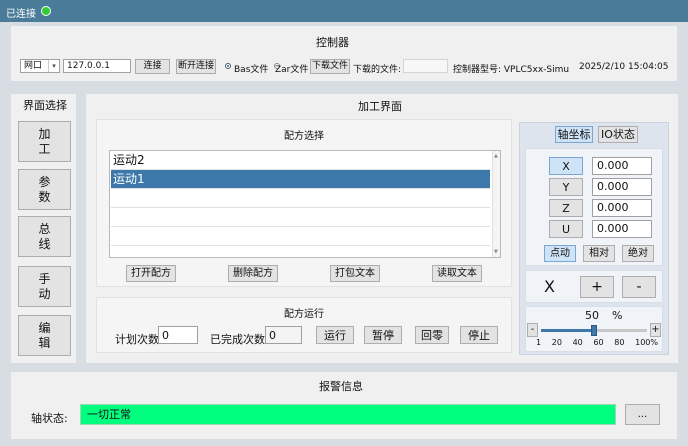  What do you see at coordinates (46, 11) in the screenshot?
I see `connection-indicator-icon` at bounding box center [46, 11].